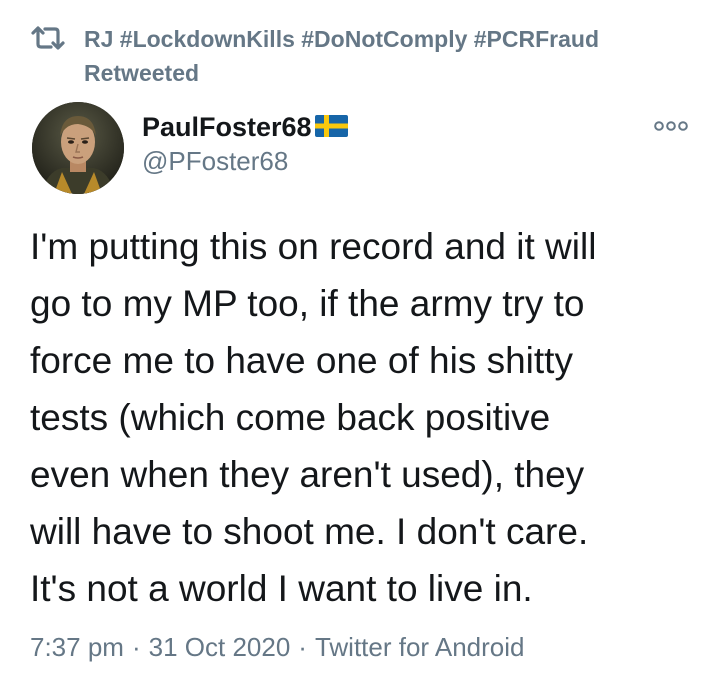 This screenshot has width=720, height=693. What do you see at coordinates (281, 588) in the screenshot?
I see `tweet-line: It's not a world I want to live in.` at bounding box center [281, 588].